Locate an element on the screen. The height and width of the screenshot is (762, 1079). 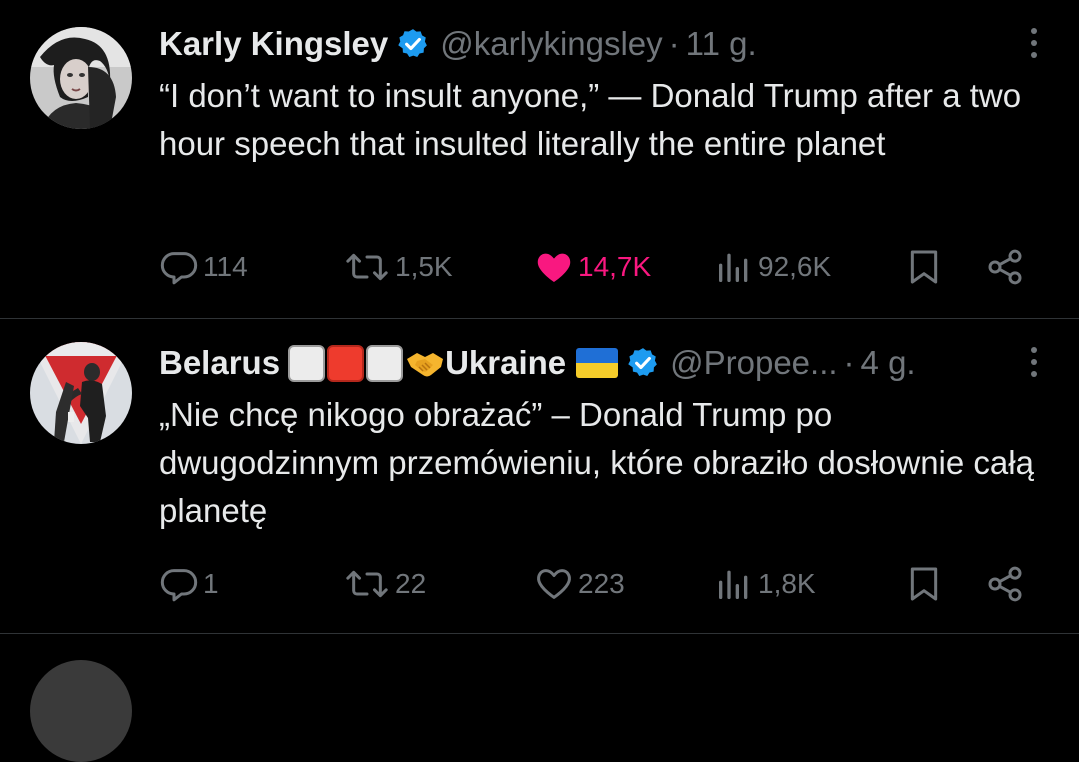
tweet-header: Belarus Ukraine @Propee... · 4 g. is located at coordinates (574, 363).